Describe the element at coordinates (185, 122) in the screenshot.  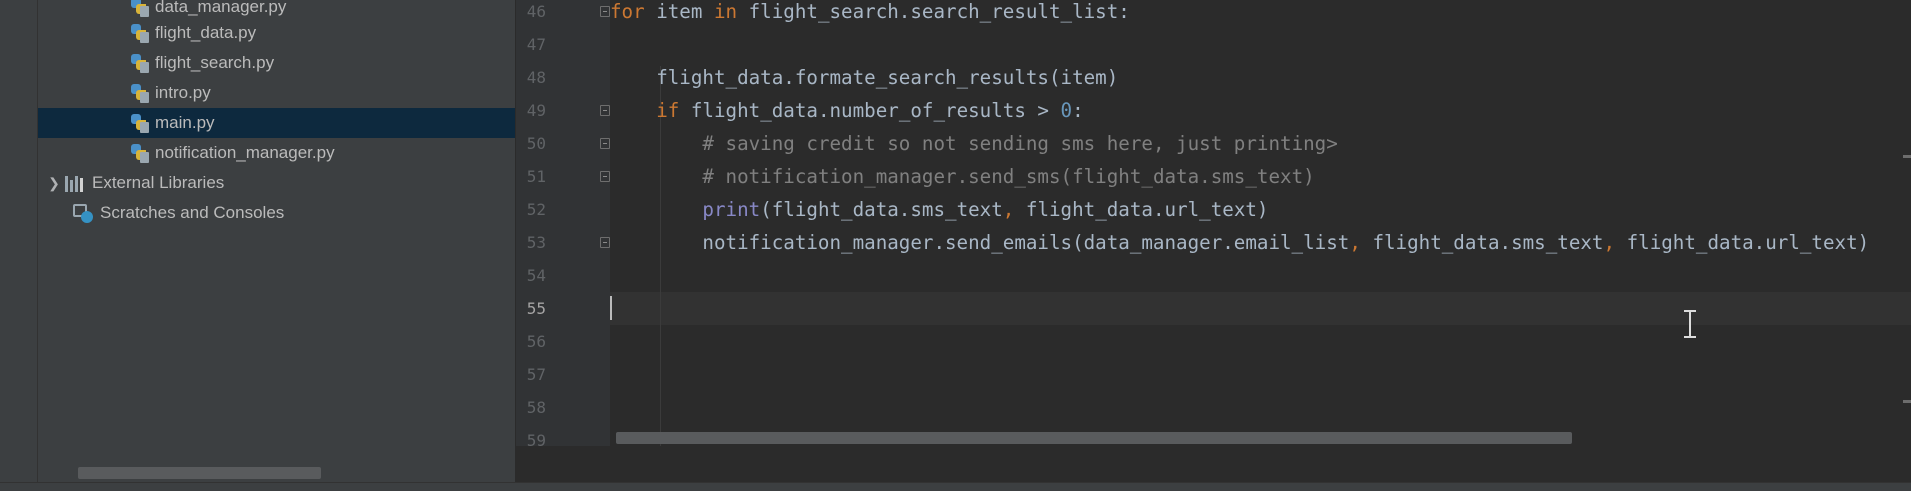
I see `tree-item-label: main.py` at that location.